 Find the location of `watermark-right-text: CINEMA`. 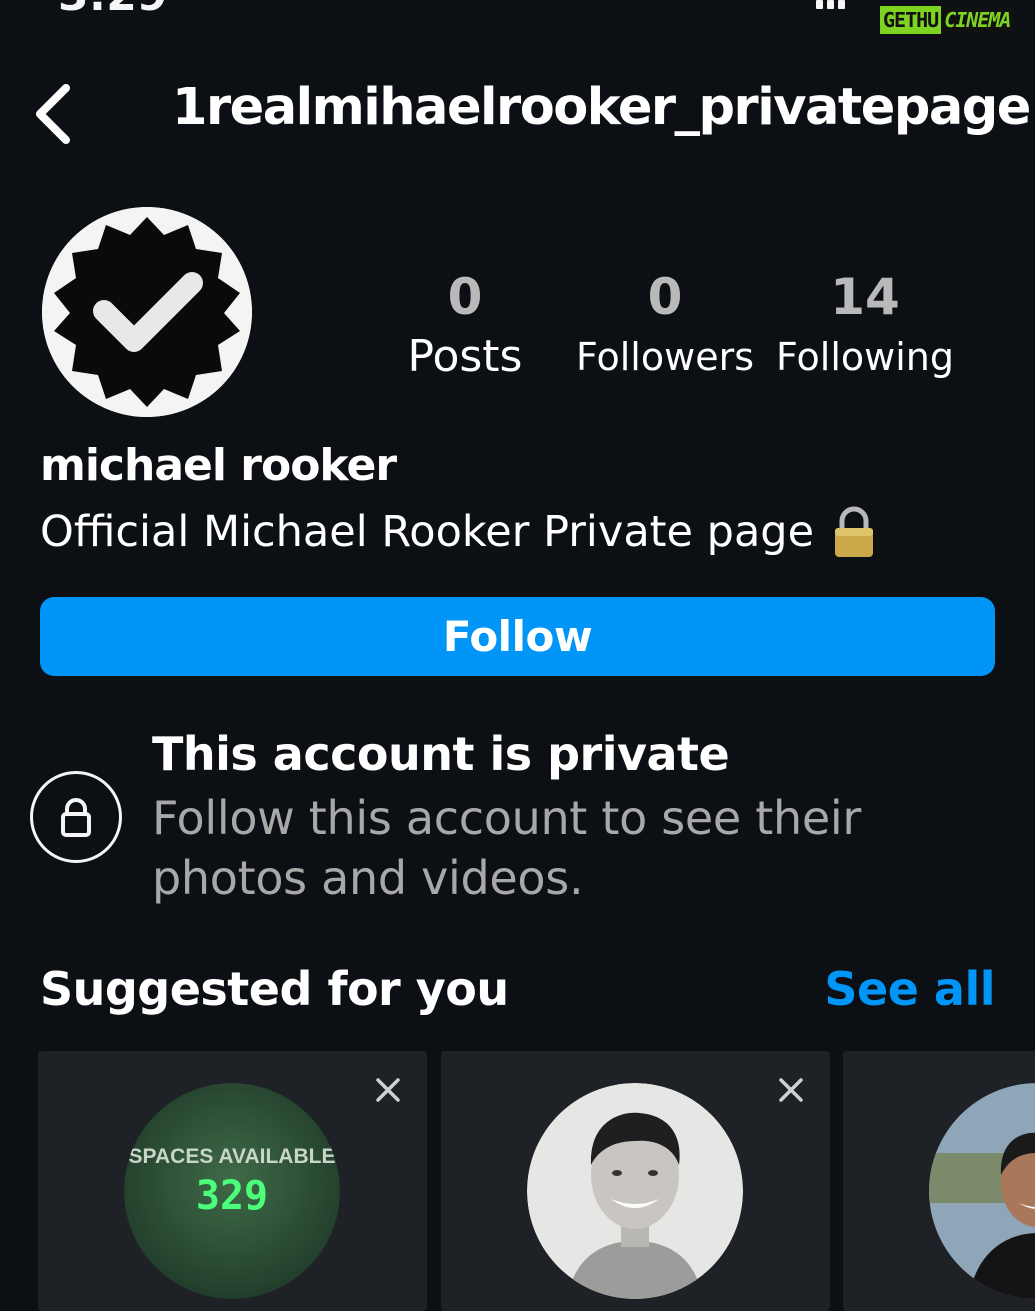

watermark-right-text: CINEMA is located at coordinates (977, 20).